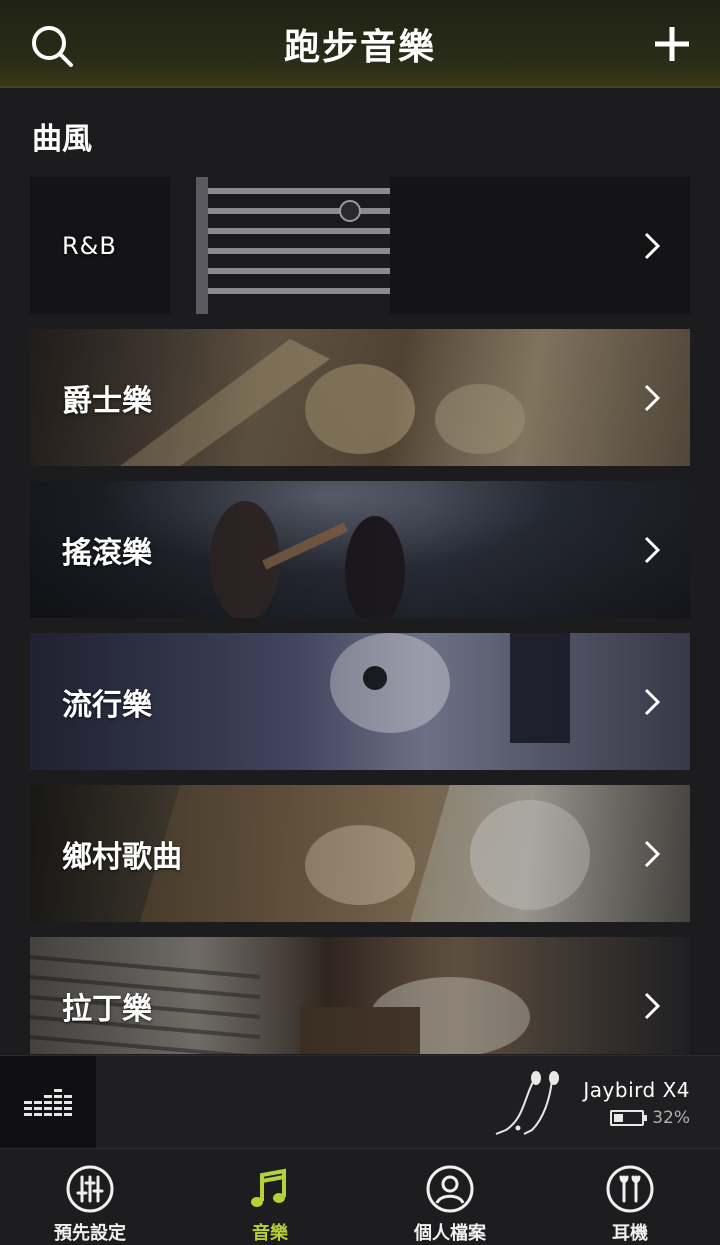 Image resolution: width=720 pixels, height=1245 pixels. What do you see at coordinates (450, 1233) in the screenshot?
I see `tab-label: 個人檔案` at bounding box center [450, 1233].